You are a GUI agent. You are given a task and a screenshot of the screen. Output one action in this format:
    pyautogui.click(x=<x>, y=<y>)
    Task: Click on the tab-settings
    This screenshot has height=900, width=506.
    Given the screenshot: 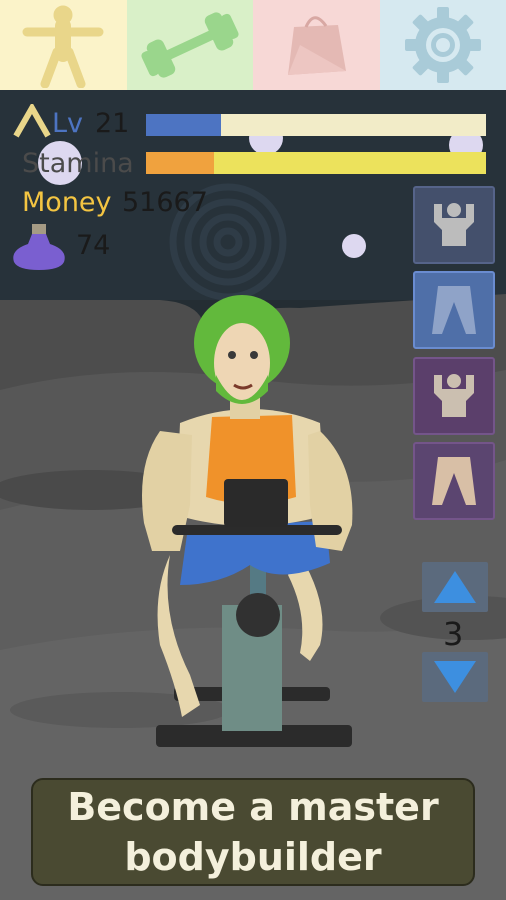 What is the action you would take?
    pyautogui.click(x=442, y=45)
    